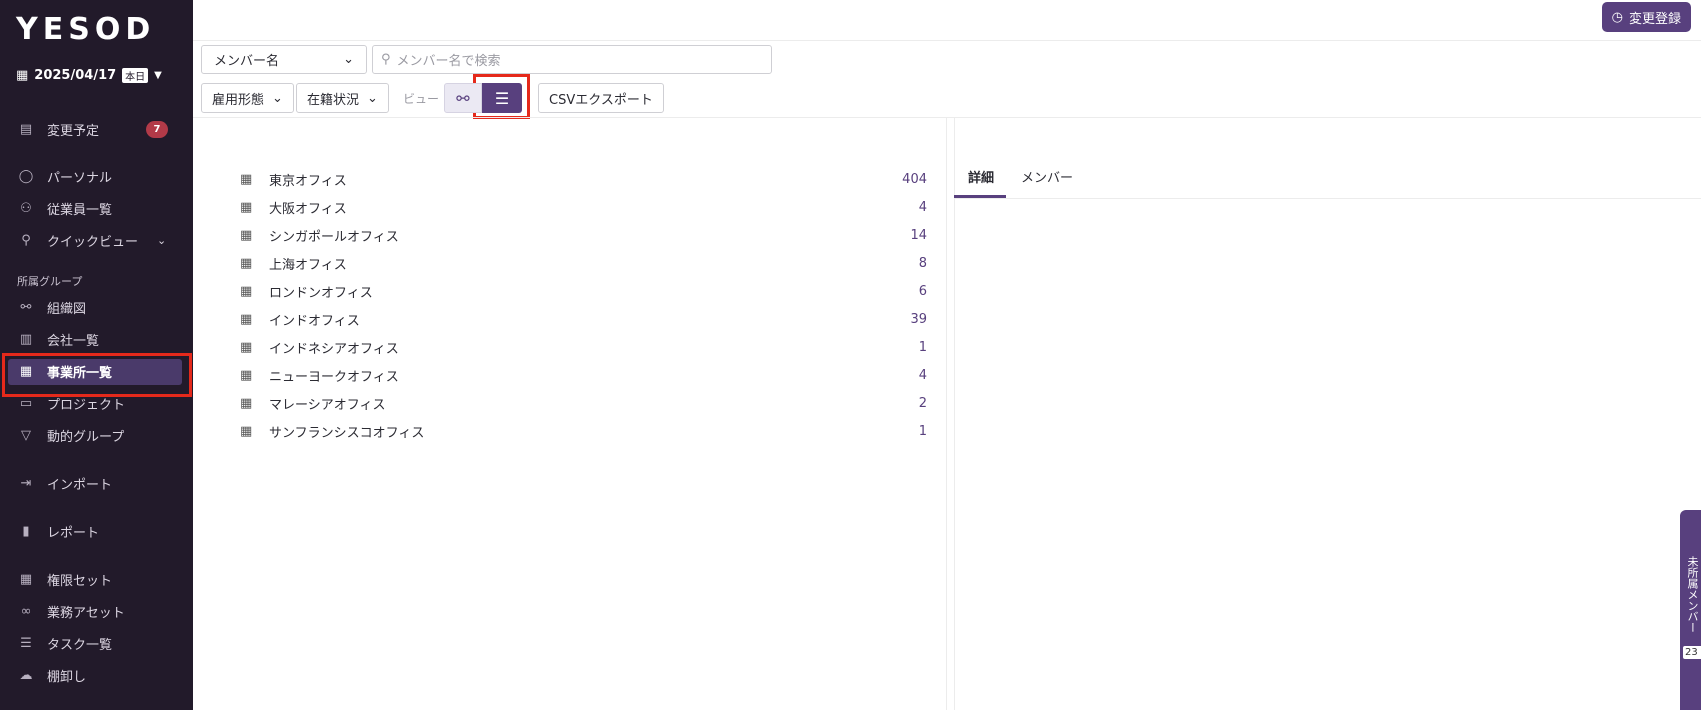 The width and height of the screenshot is (1701, 710). Describe the element at coordinates (26, 643) in the screenshot. I see `checklist-icon: ☰` at that location.